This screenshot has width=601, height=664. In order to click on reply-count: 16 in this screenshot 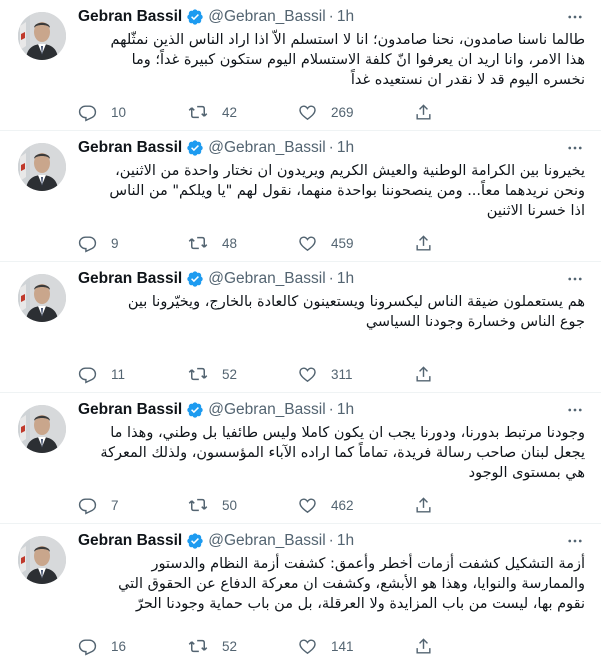, I will do `click(119, 646)`.